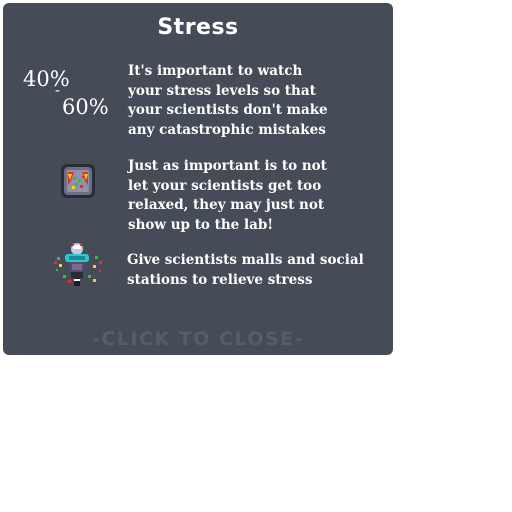 The image size is (512, 512). I want to click on relaxed-scientist-pod-icon, so click(78, 181).